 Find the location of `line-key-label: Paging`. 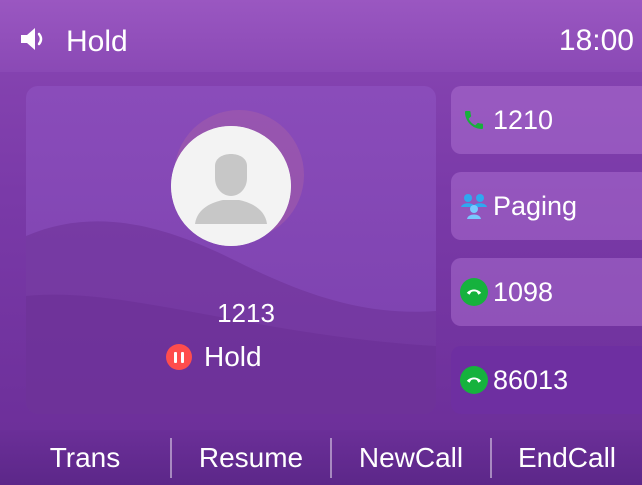

line-key-label: Paging is located at coordinates (535, 205).